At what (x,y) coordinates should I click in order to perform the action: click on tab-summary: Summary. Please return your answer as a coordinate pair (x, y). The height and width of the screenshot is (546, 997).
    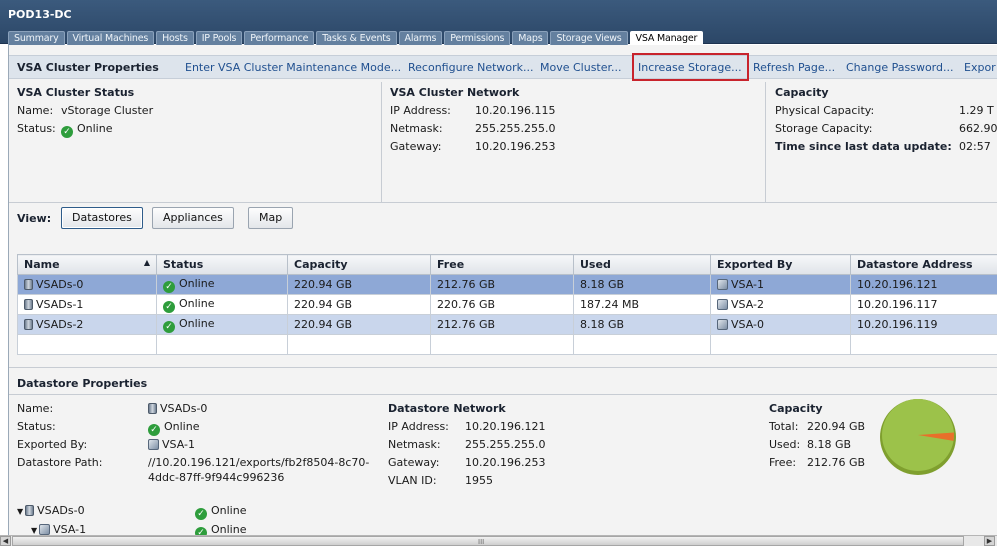
    Looking at the image, I should click on (36, 38).